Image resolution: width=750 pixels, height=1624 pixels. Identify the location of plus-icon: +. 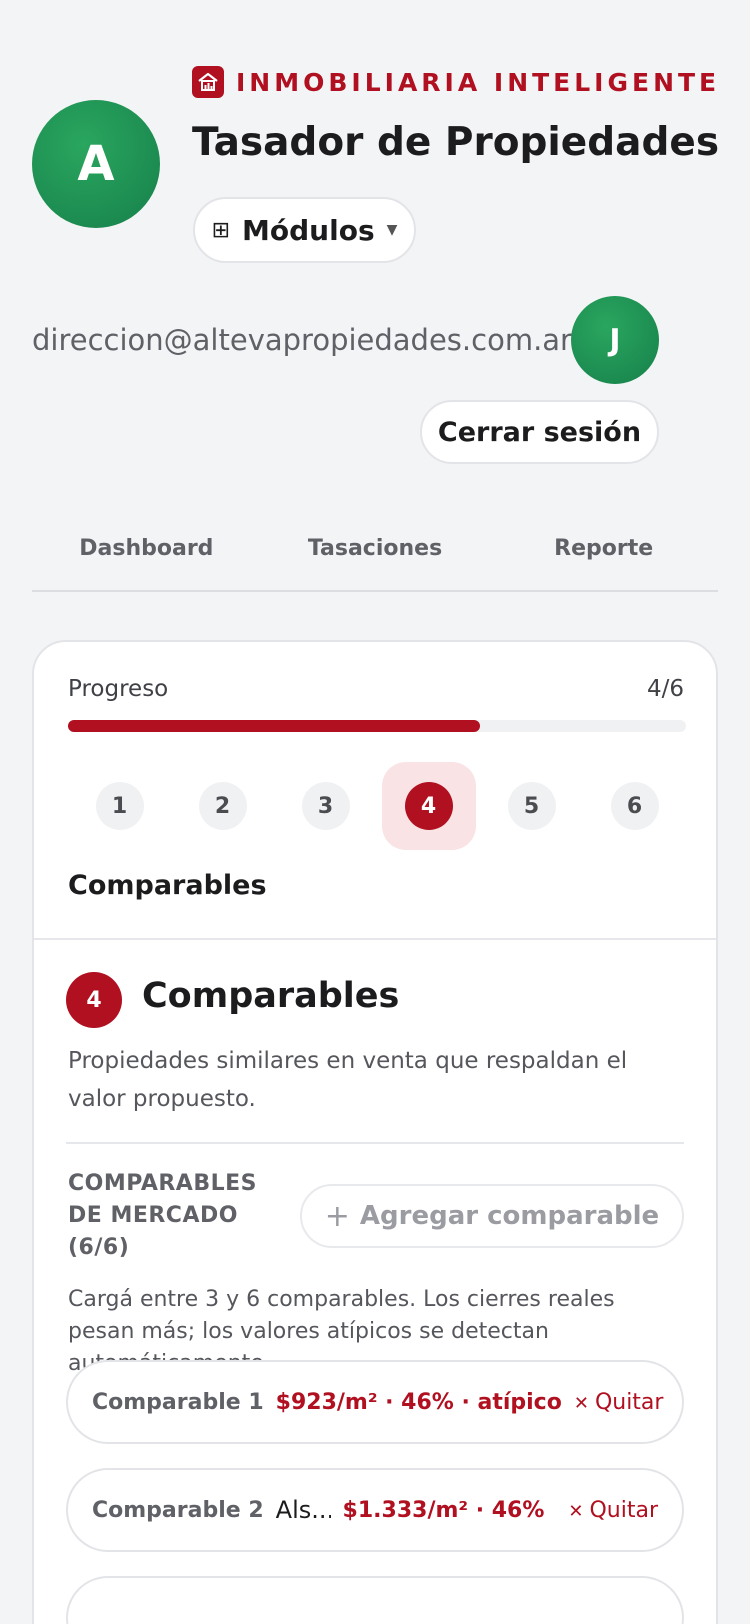
(337, 1216).